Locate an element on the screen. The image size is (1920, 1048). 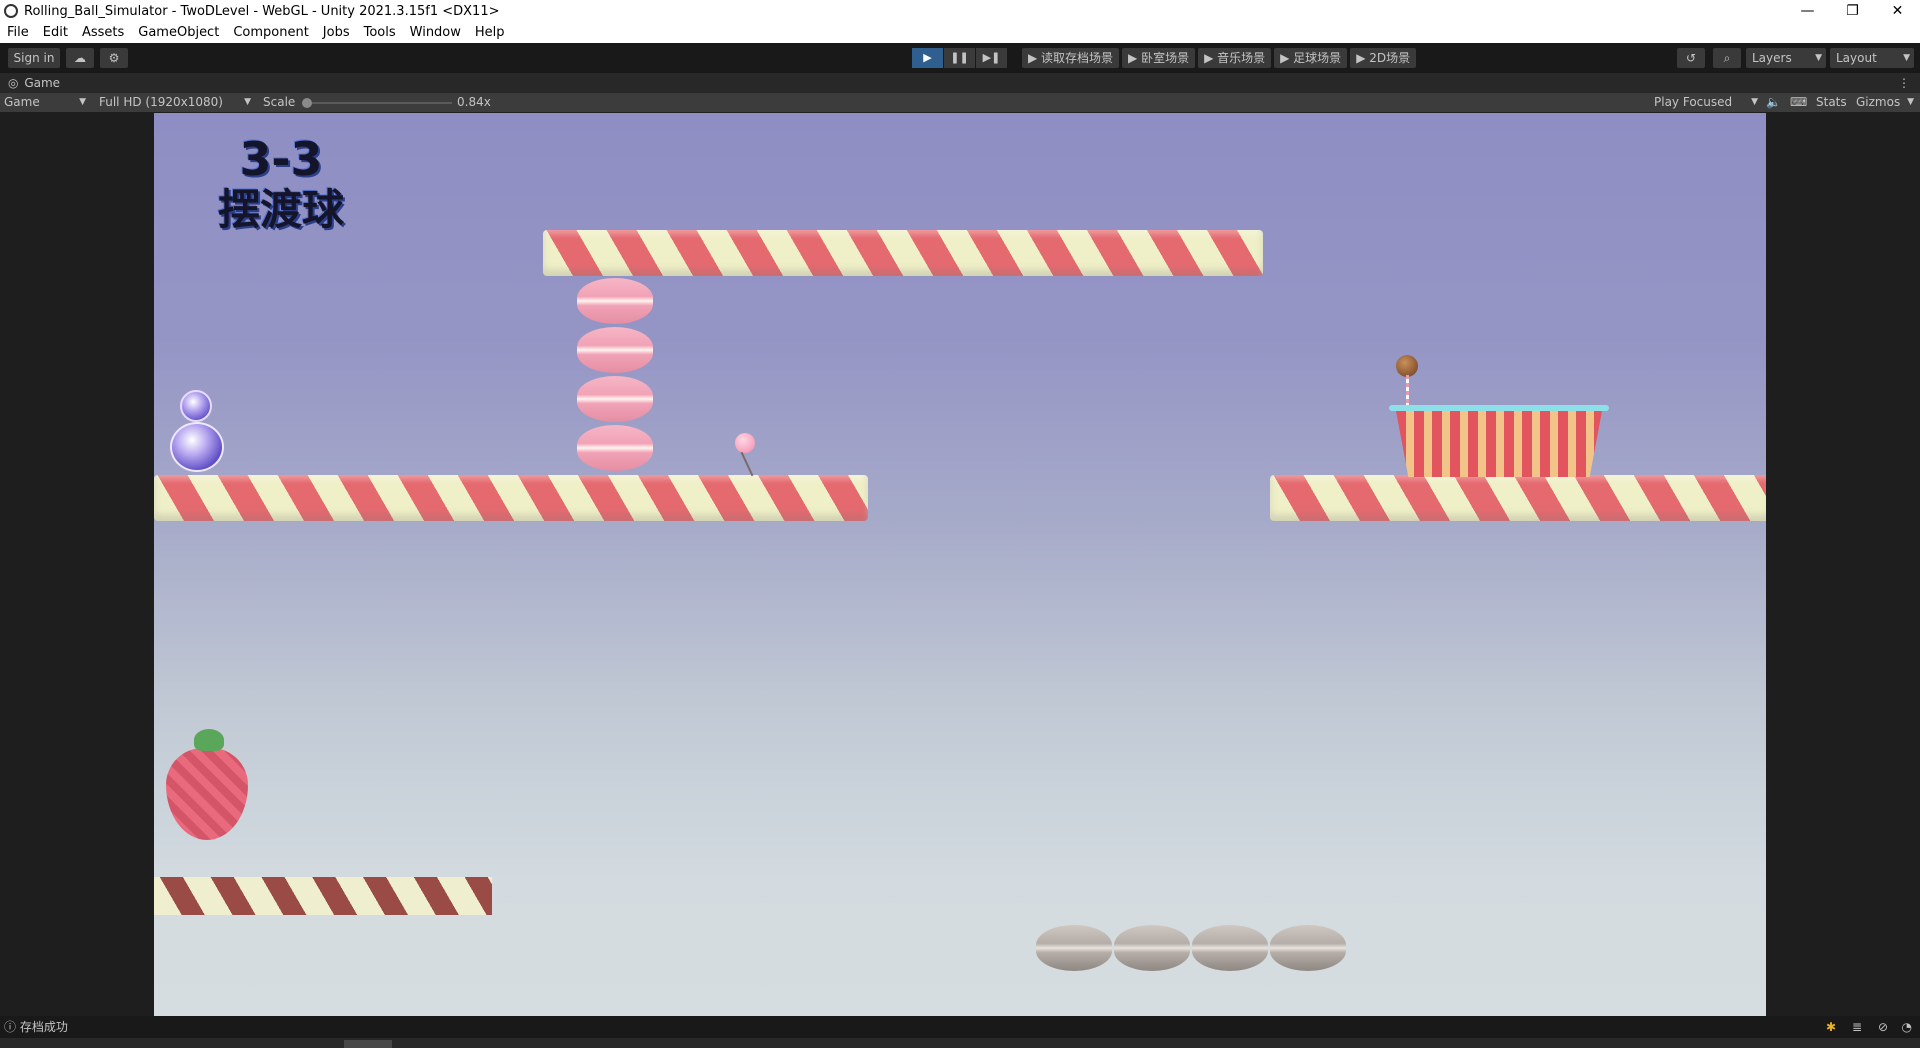
step-button: ▶❚ is located at coordinates (991, 58).